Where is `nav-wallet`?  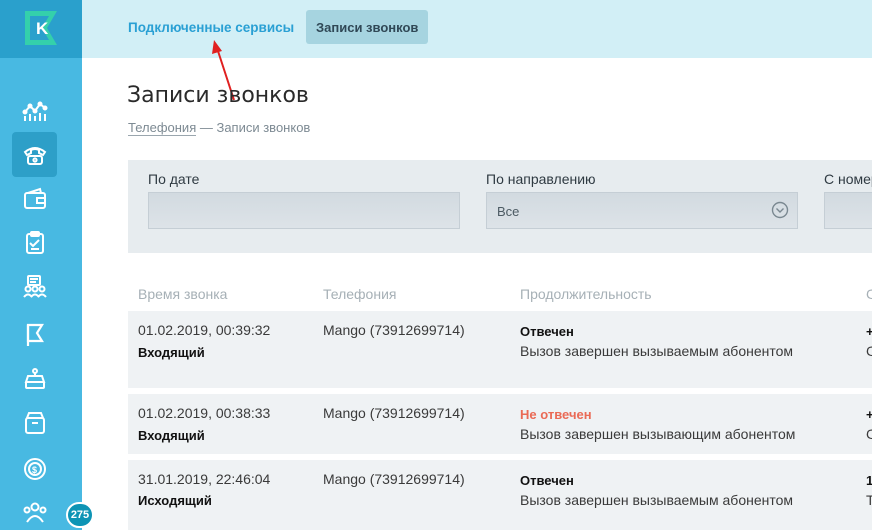
nav-wallet is located at coordinates (34, 198).